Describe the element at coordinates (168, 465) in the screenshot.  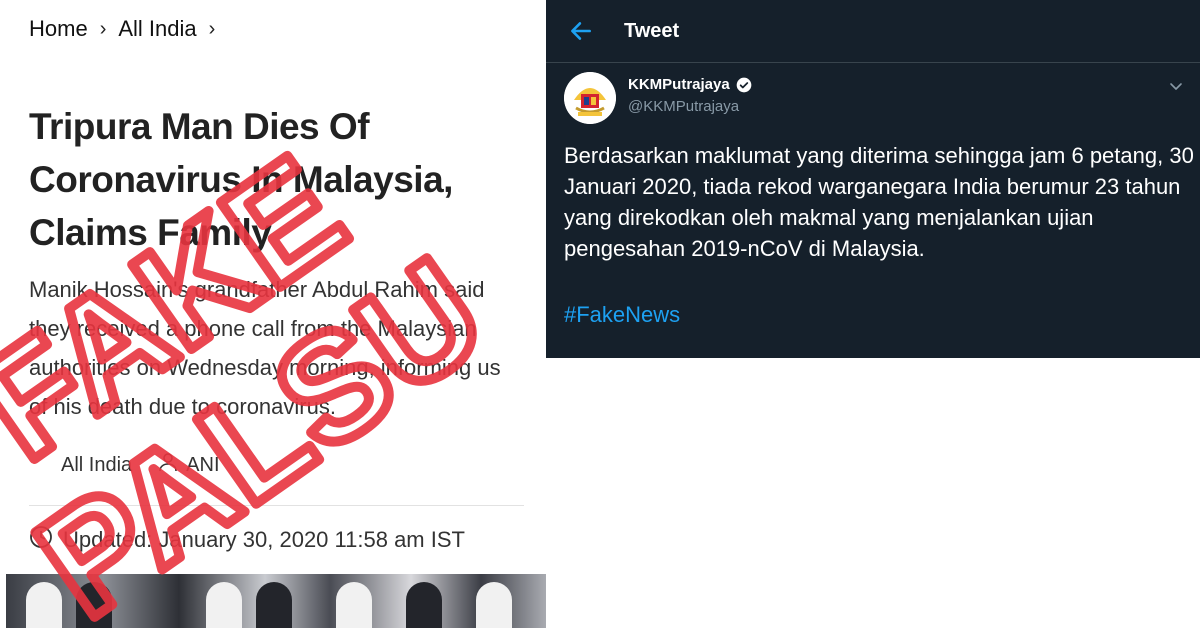
I see `user-icon` at that location.